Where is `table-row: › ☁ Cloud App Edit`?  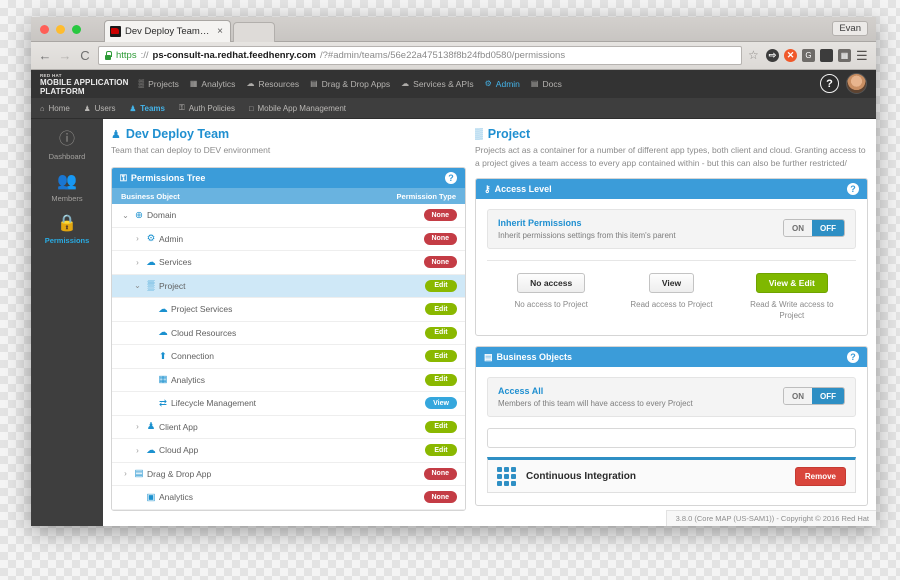
table-row: › ☁ Cloud App Edit is located at coordinates (288, 451).